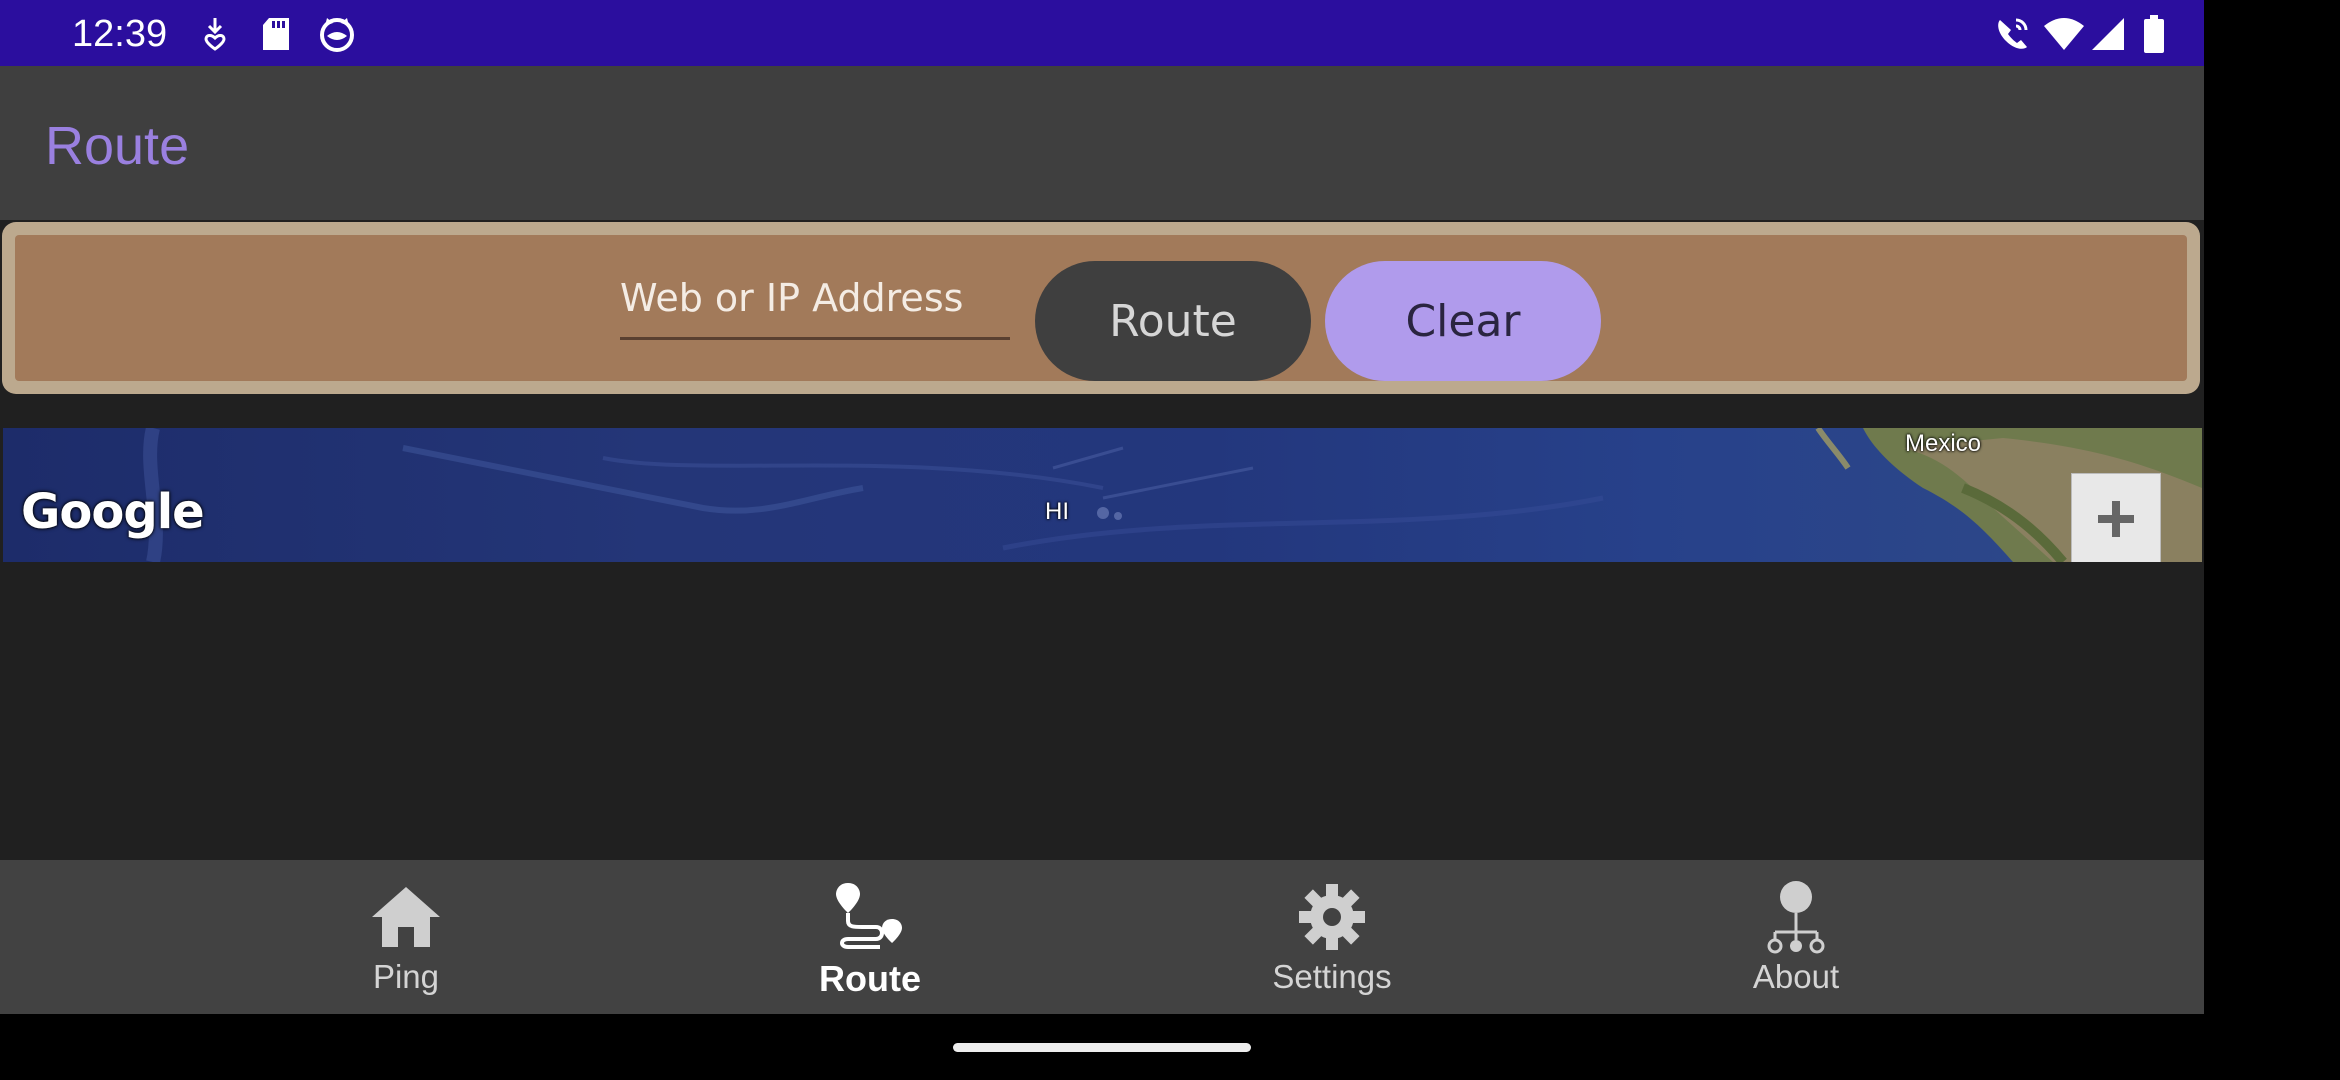 The height and width of the screenshot is (1080, 2340). What do you see at coordinates (1102, 143) in the screenshot?
I see `app-bar: Route` at bounding box center [1102, 143].